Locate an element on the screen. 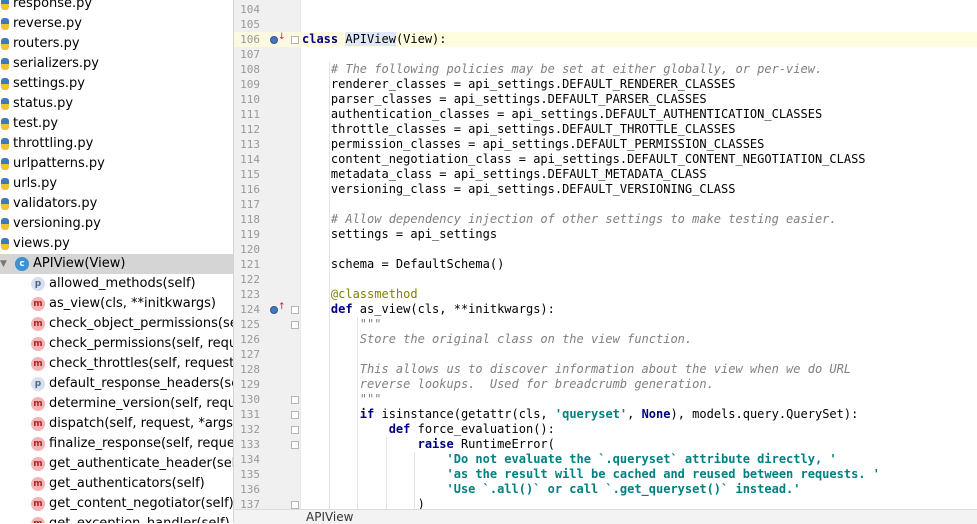  line-number: 119 is located at coordinates (250, 234).